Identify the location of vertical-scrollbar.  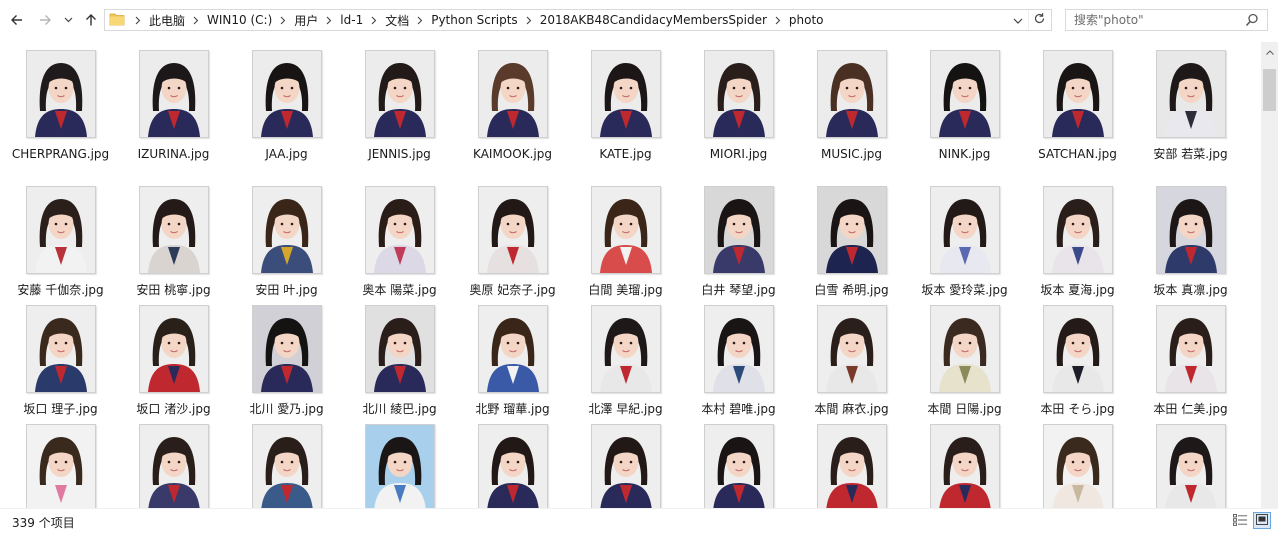
(1269, 275).